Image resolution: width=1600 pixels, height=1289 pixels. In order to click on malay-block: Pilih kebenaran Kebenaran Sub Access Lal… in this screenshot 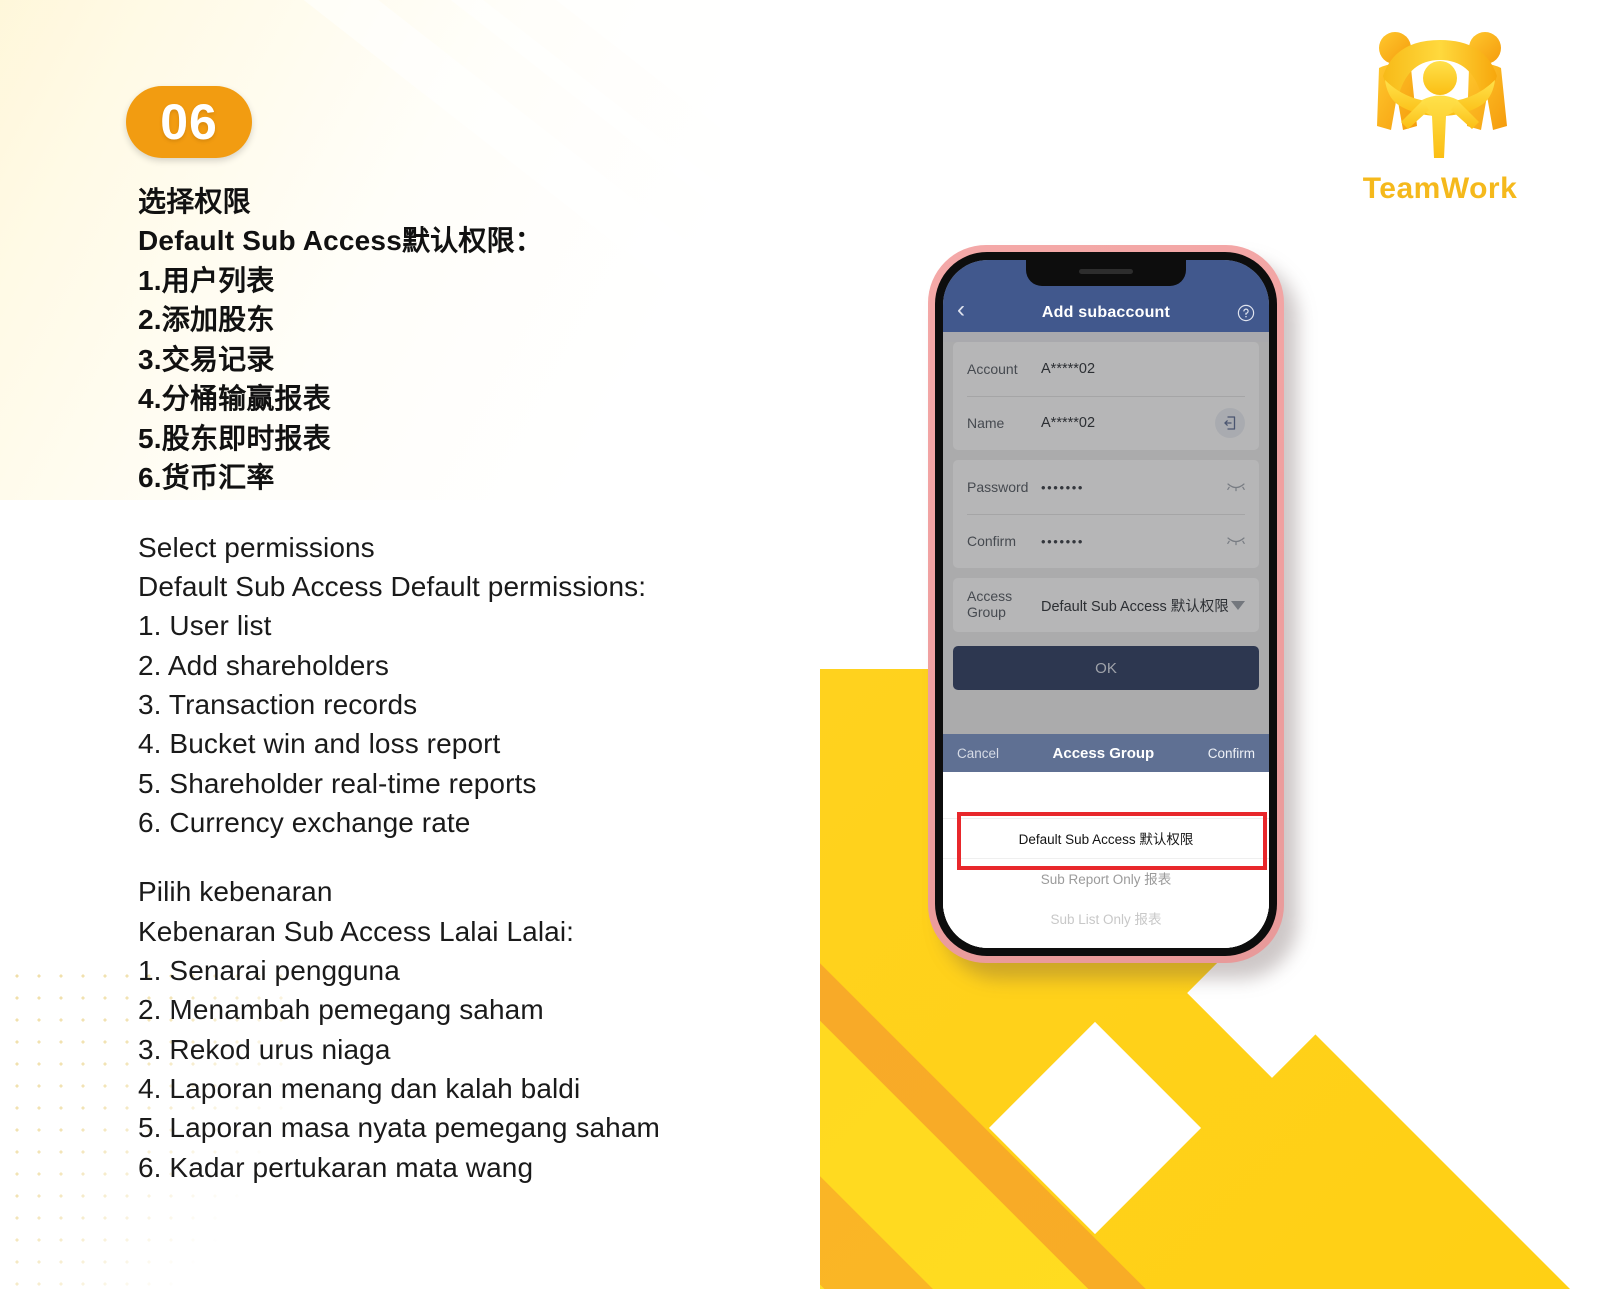, I will do `click(508, 1029)`.